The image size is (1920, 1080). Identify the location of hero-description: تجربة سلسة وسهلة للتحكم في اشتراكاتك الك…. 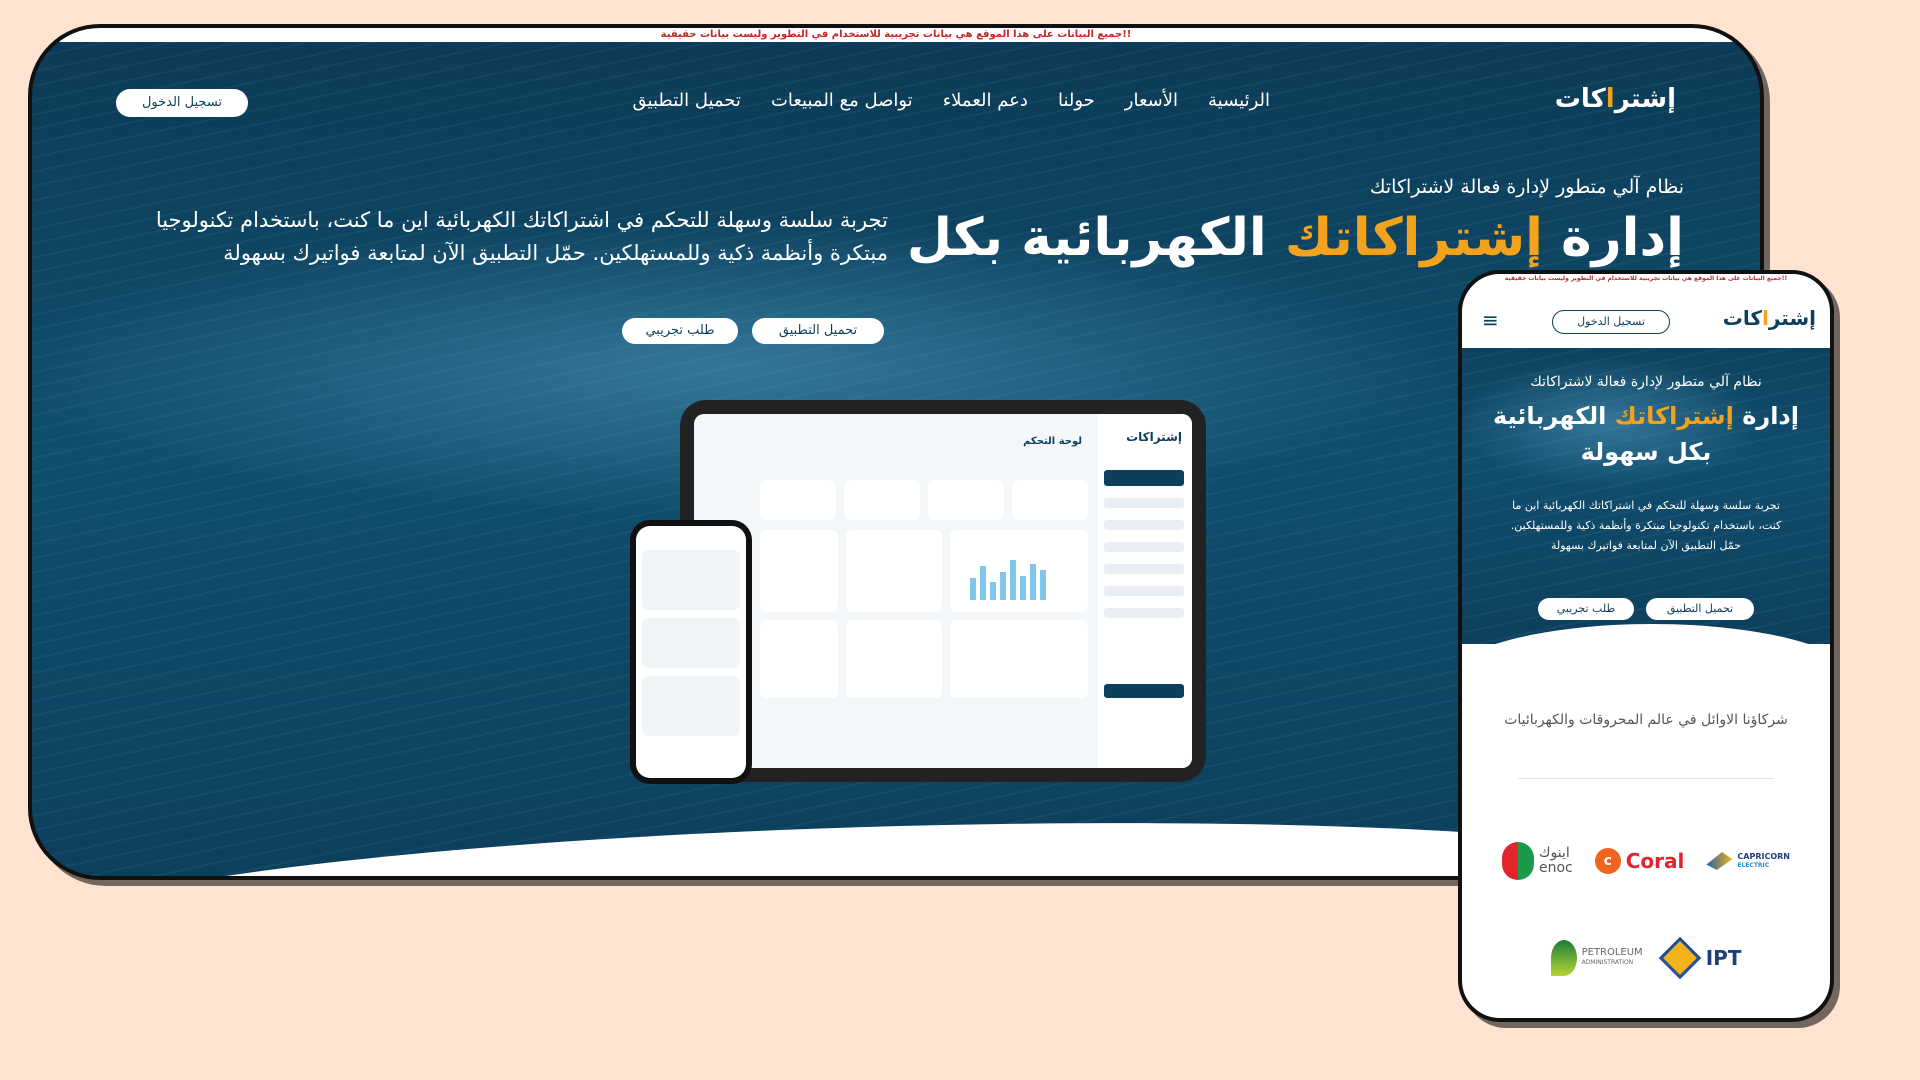
(521, 236).